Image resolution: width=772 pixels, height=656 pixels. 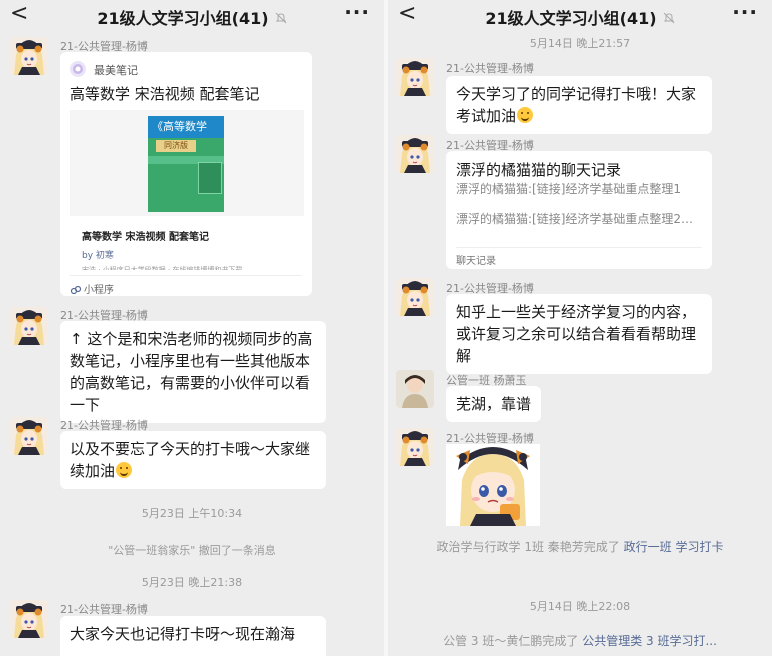 What do you see at coordinates (493, 485) in the screenshot?
I see `sticker-image` at bounding box center [493, 485].